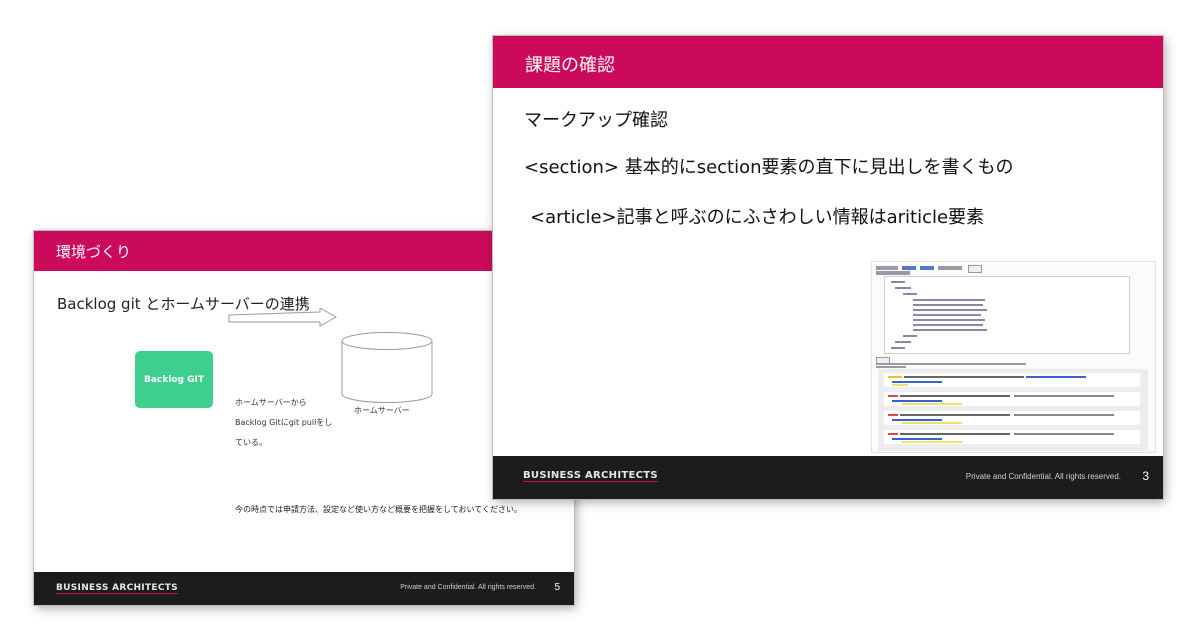 This screenshot has height=630, width=1200. I want to click on note-text: 今の時点では申請方法、設定など使い方など概要を把握をしておいてください。, so click(379, 509).